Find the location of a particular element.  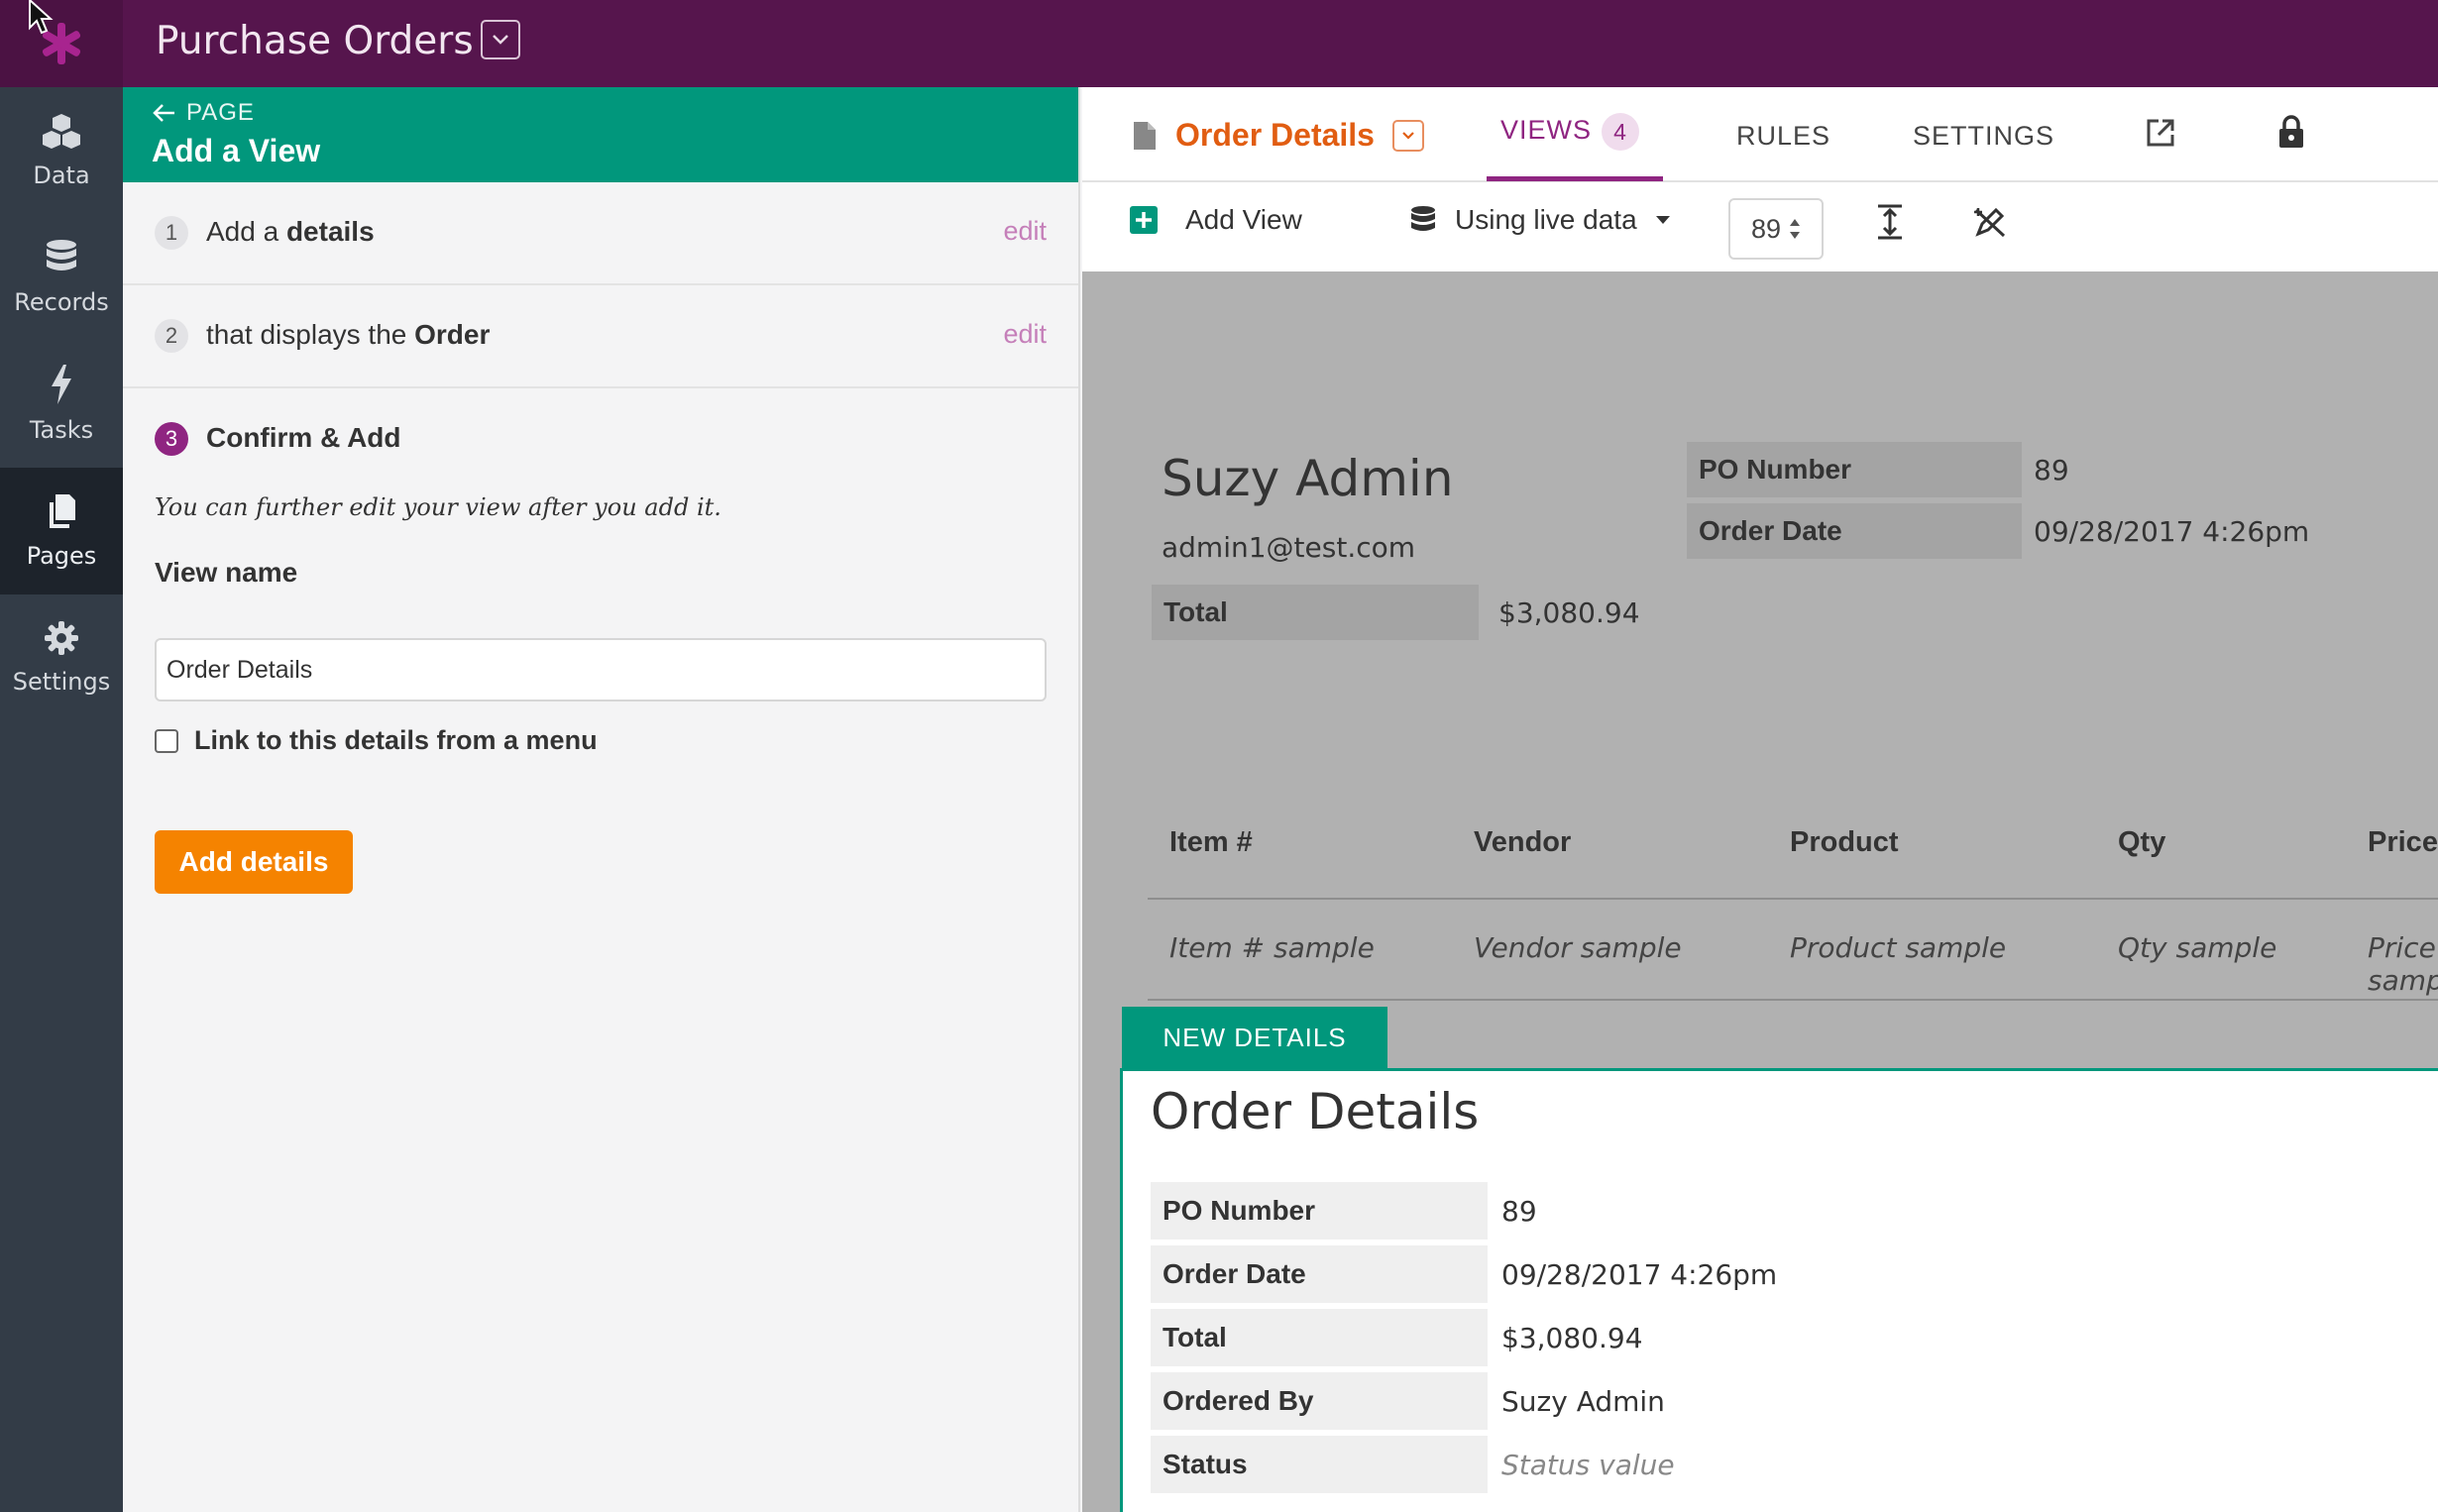

design-off-icon is located at coordinates (1990, 223).